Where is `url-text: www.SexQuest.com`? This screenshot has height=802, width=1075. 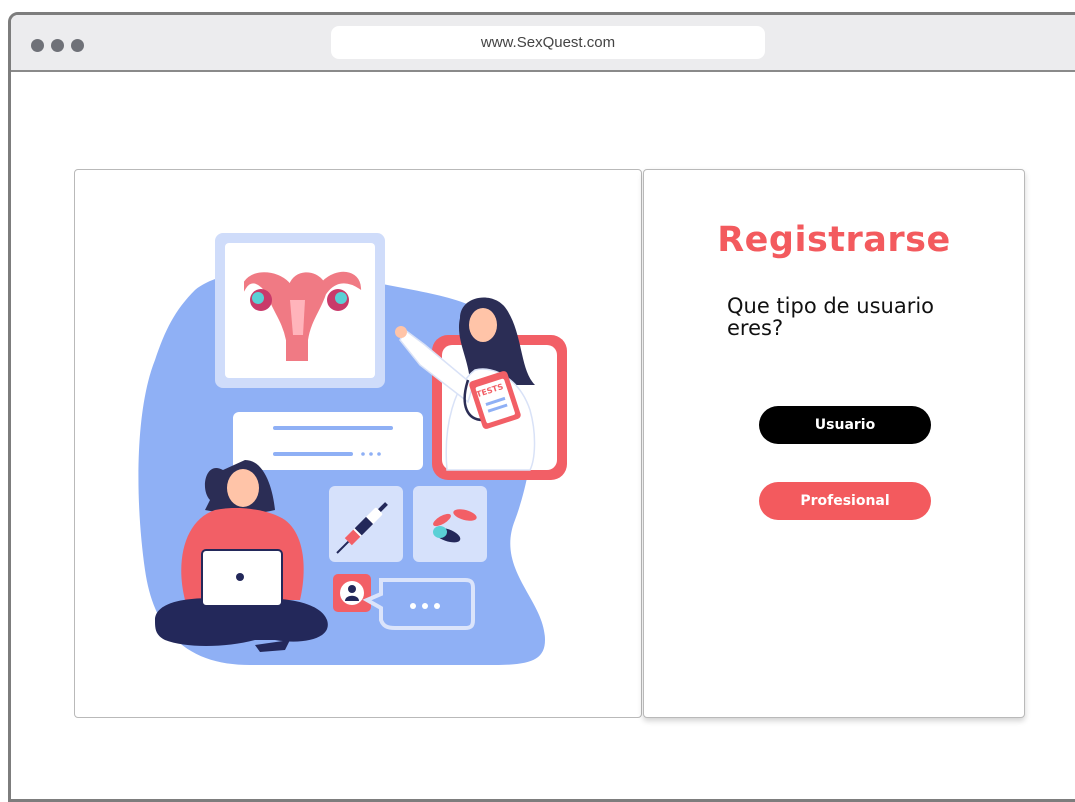
url-text: www.SexQuest.com is located at coordinates (548, 42).